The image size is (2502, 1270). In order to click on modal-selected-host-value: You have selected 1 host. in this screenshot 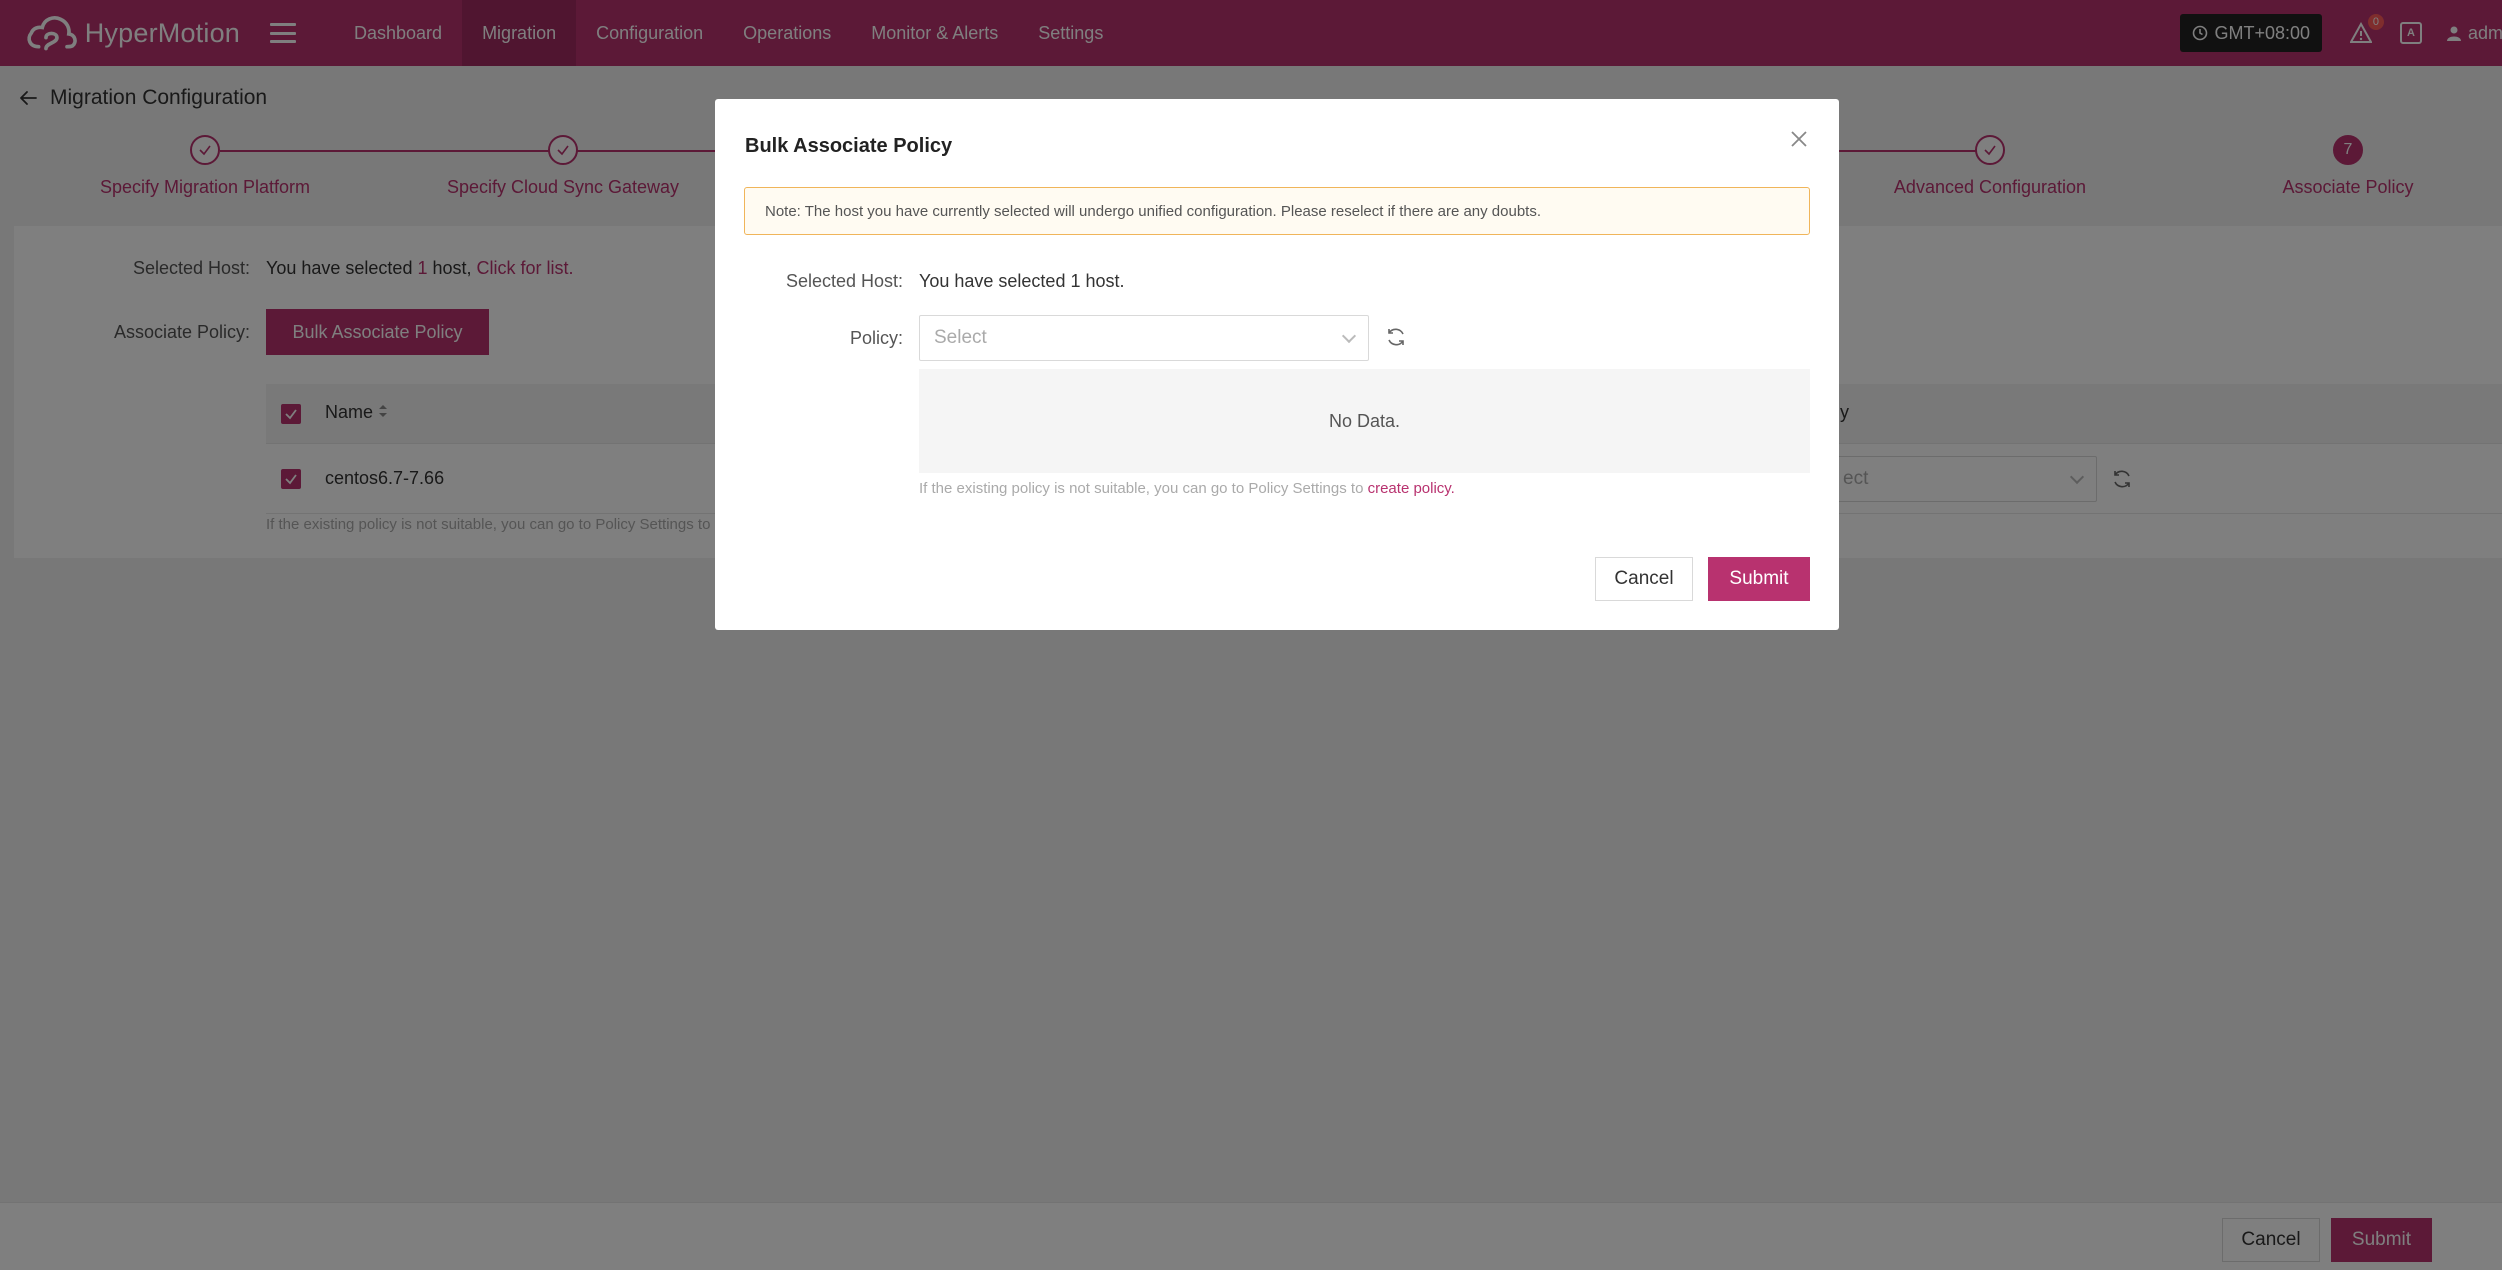, I will do `click(1022, 281)`.